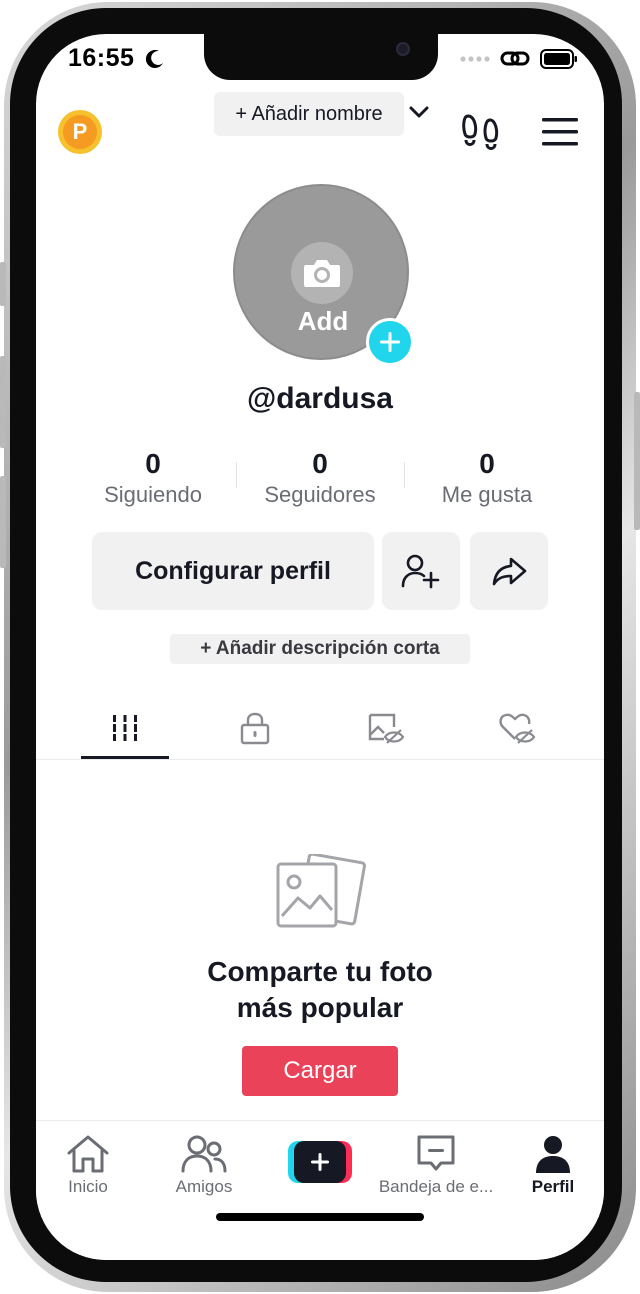  I want to click on moon-icon, so click(154, 59).